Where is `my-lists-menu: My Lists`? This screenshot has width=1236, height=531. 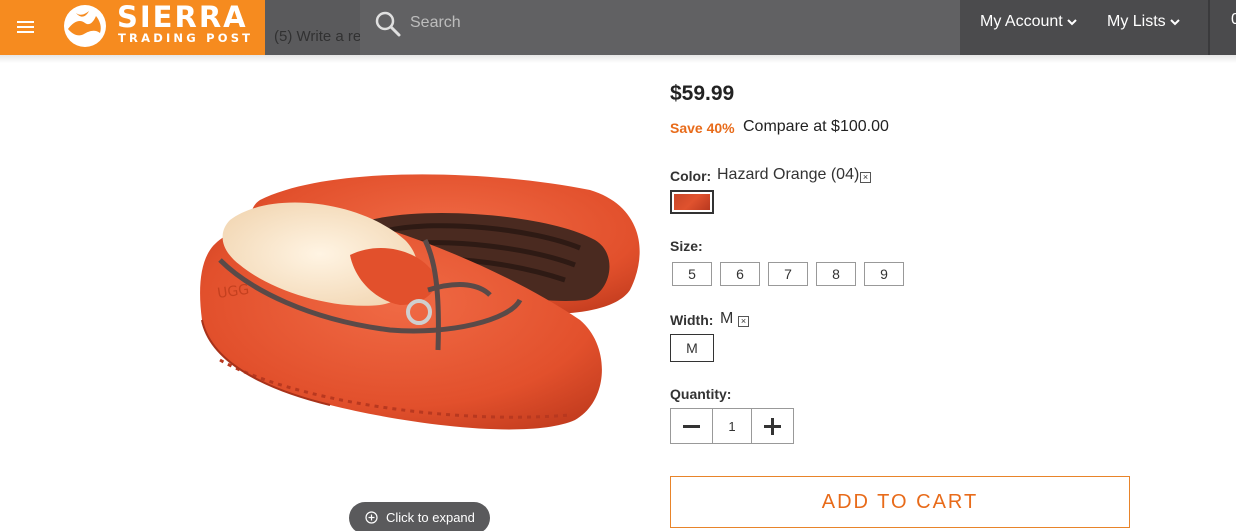 my-lists-menu: My Lists is located at coordinates (1144, 22).